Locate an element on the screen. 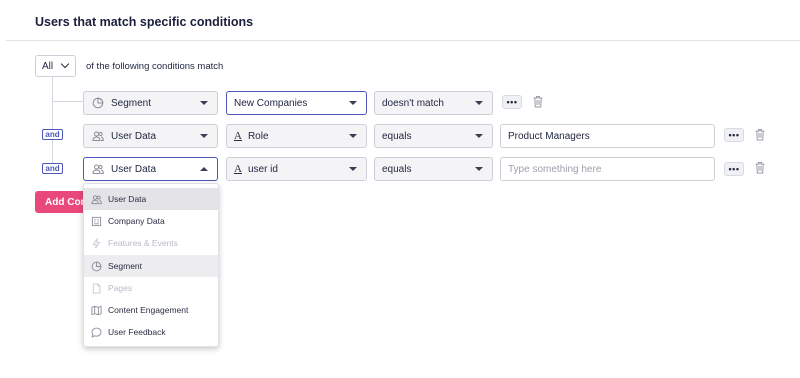 The width and height of the screenshot is (800, 378). match-mode-text: of the following conditions match is located at coordinates (155, 66).